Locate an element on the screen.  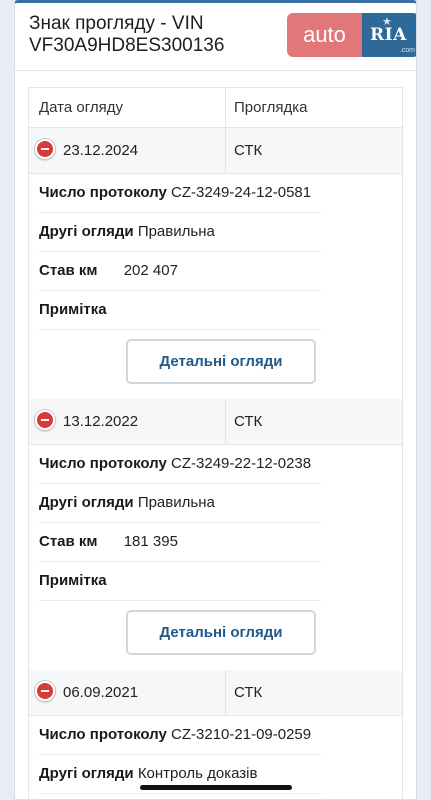
column-header-type: Проглядка is located at coordinates (271, 107).